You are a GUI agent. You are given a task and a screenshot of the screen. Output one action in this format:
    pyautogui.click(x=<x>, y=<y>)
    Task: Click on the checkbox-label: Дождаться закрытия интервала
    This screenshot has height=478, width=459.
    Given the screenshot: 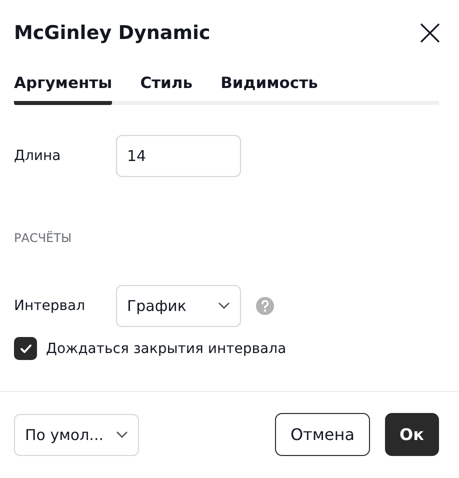 What is the action you would take?
    pyautogui.click(x=166, y=348)
    